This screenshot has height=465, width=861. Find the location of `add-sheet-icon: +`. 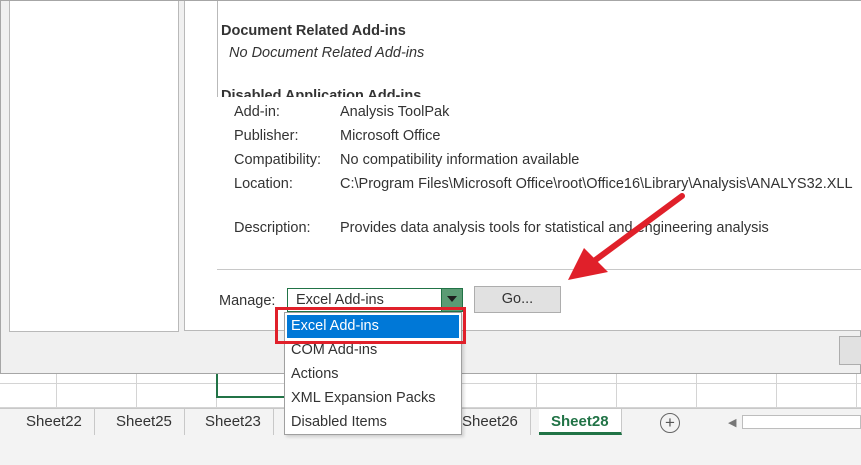

add-sheet-icon: + is located at coordinates (670, 423).